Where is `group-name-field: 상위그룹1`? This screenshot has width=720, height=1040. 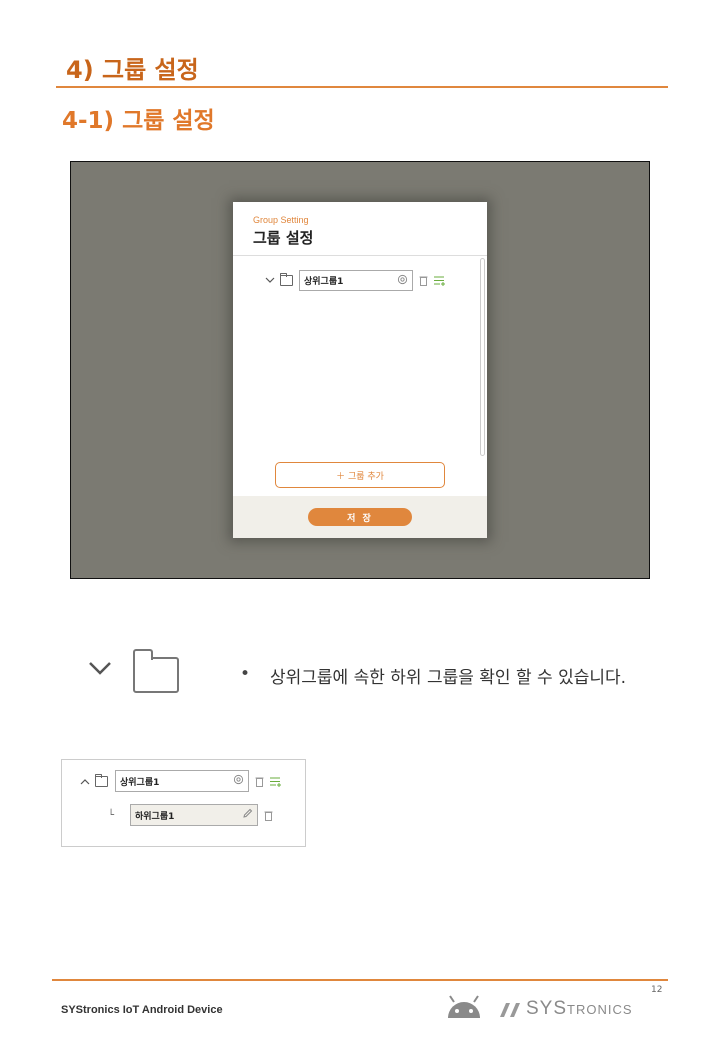
group-name-field: 상위그룹1 is located at coordinates (356, 280).